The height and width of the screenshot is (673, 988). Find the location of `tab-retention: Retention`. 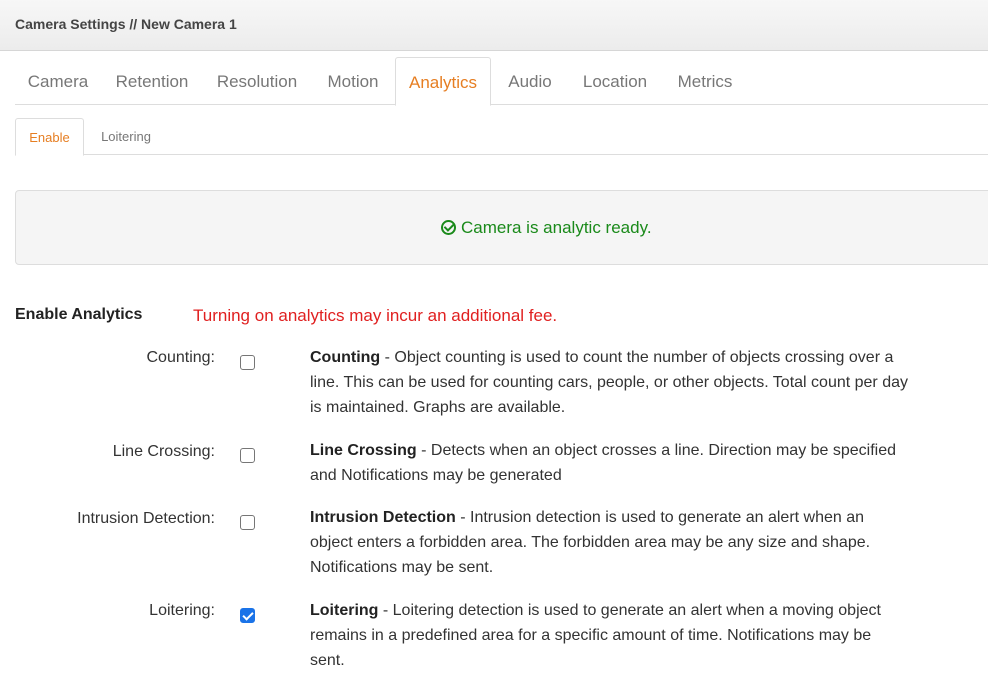

tab-retention: Retention is located at coordinates (152, 81).